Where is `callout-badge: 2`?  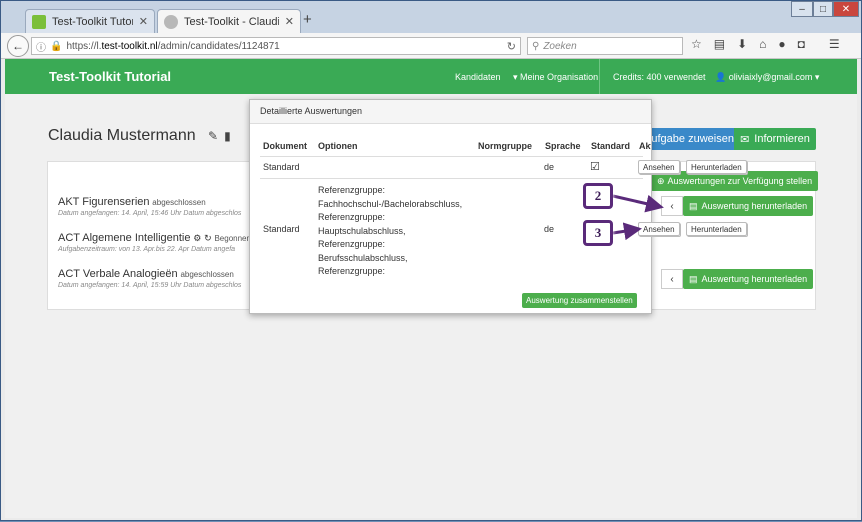 callout-badge: 2 is located at coordinates (598, 196).